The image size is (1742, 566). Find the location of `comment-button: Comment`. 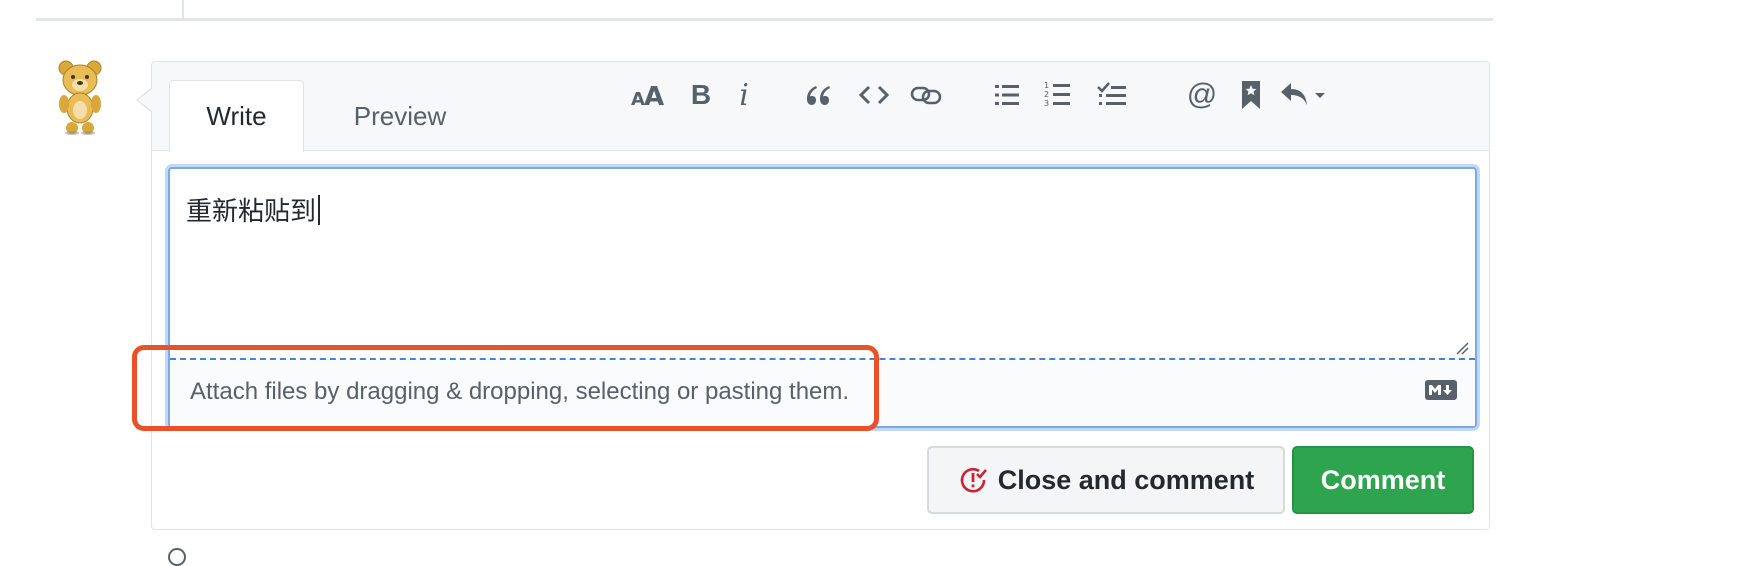

comment-button: Comment is located at coordinates (1383, 480).